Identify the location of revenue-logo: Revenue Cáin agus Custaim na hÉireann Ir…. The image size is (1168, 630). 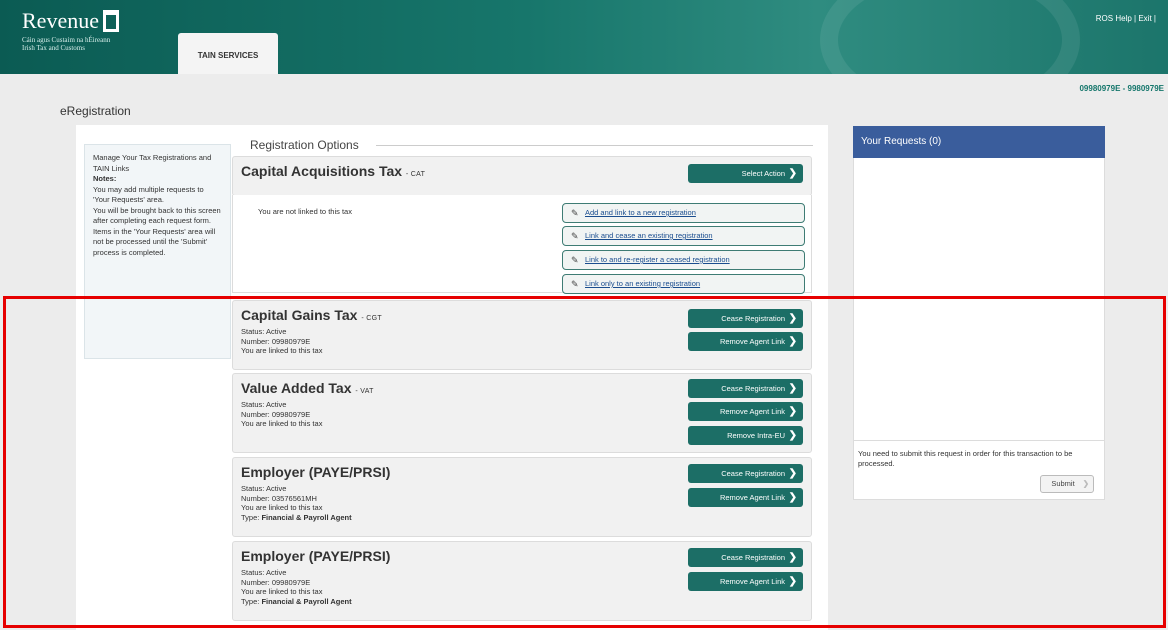
(70, 30).